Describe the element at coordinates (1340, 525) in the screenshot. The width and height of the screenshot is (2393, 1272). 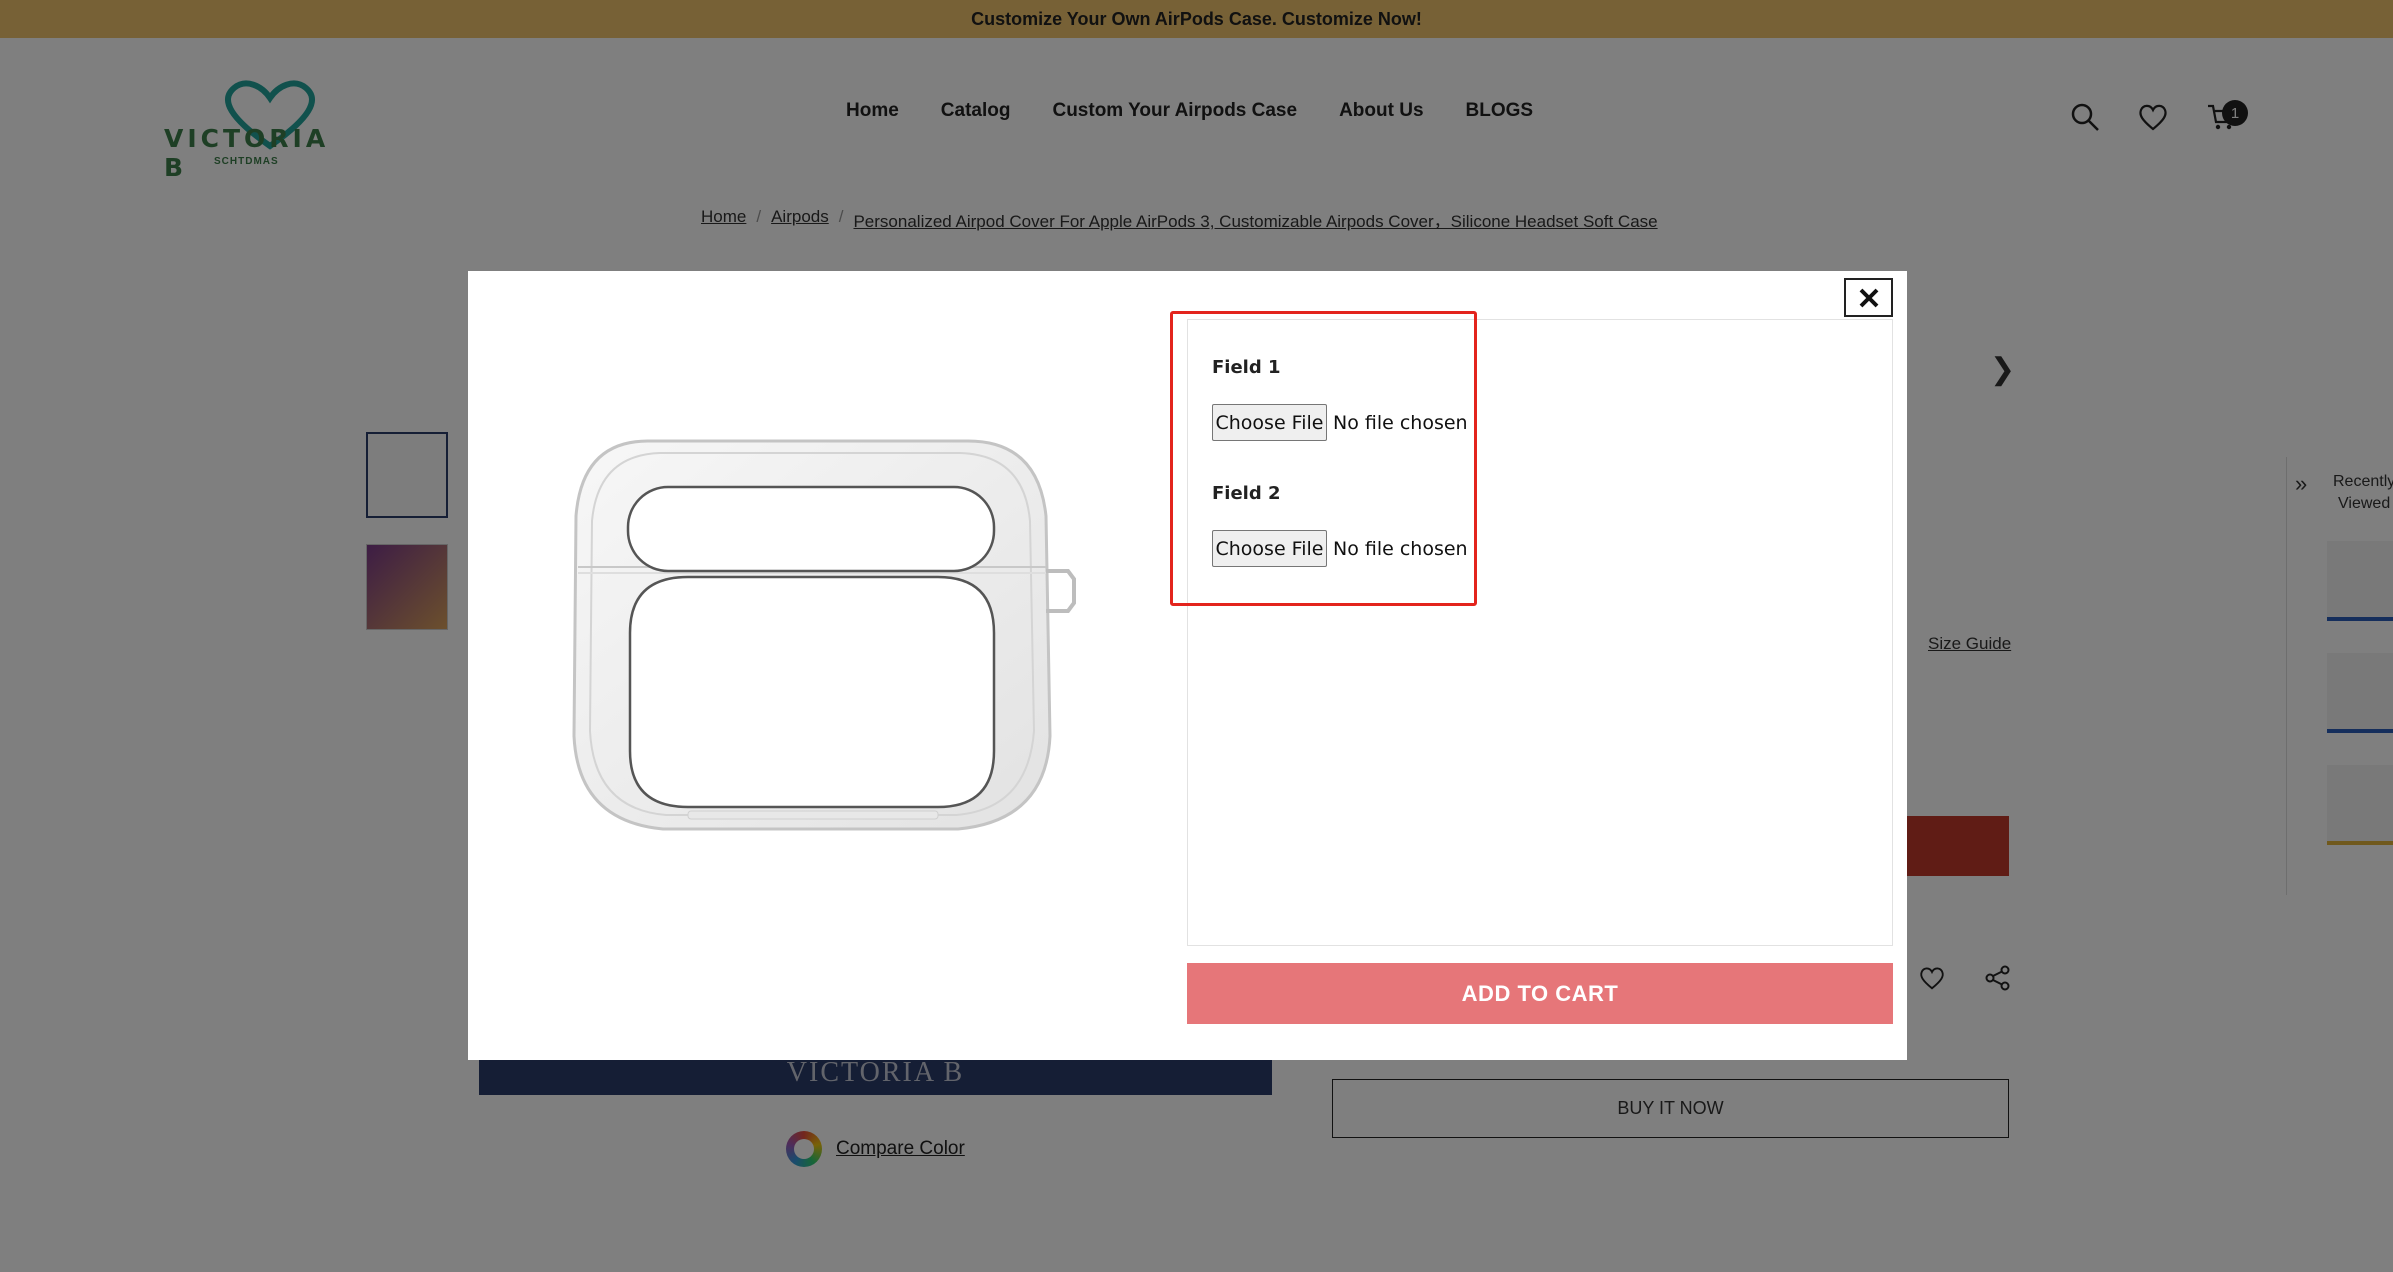
I see `field-2-group: Field 2 Choose File No file chosen` at that location.